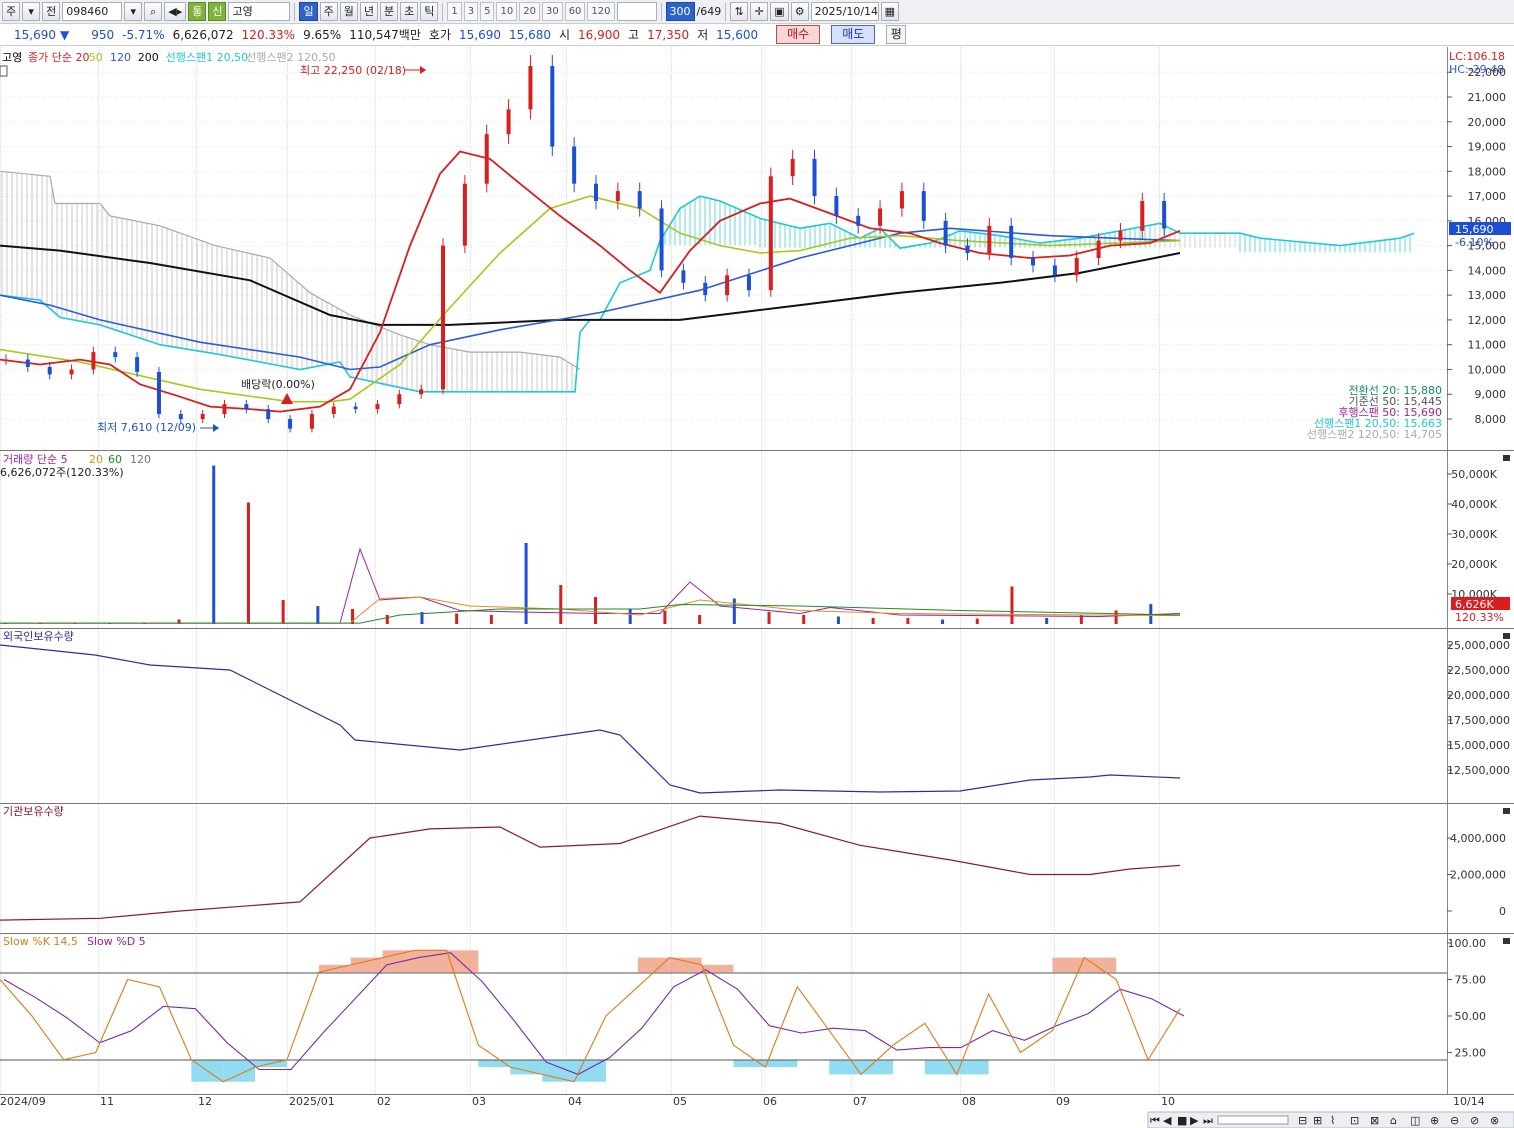  What do you see at coordinates (1471, 1053) in the screenshot?
I see `y-tick-label: 25.00` at bounding box center [1471, 1053].